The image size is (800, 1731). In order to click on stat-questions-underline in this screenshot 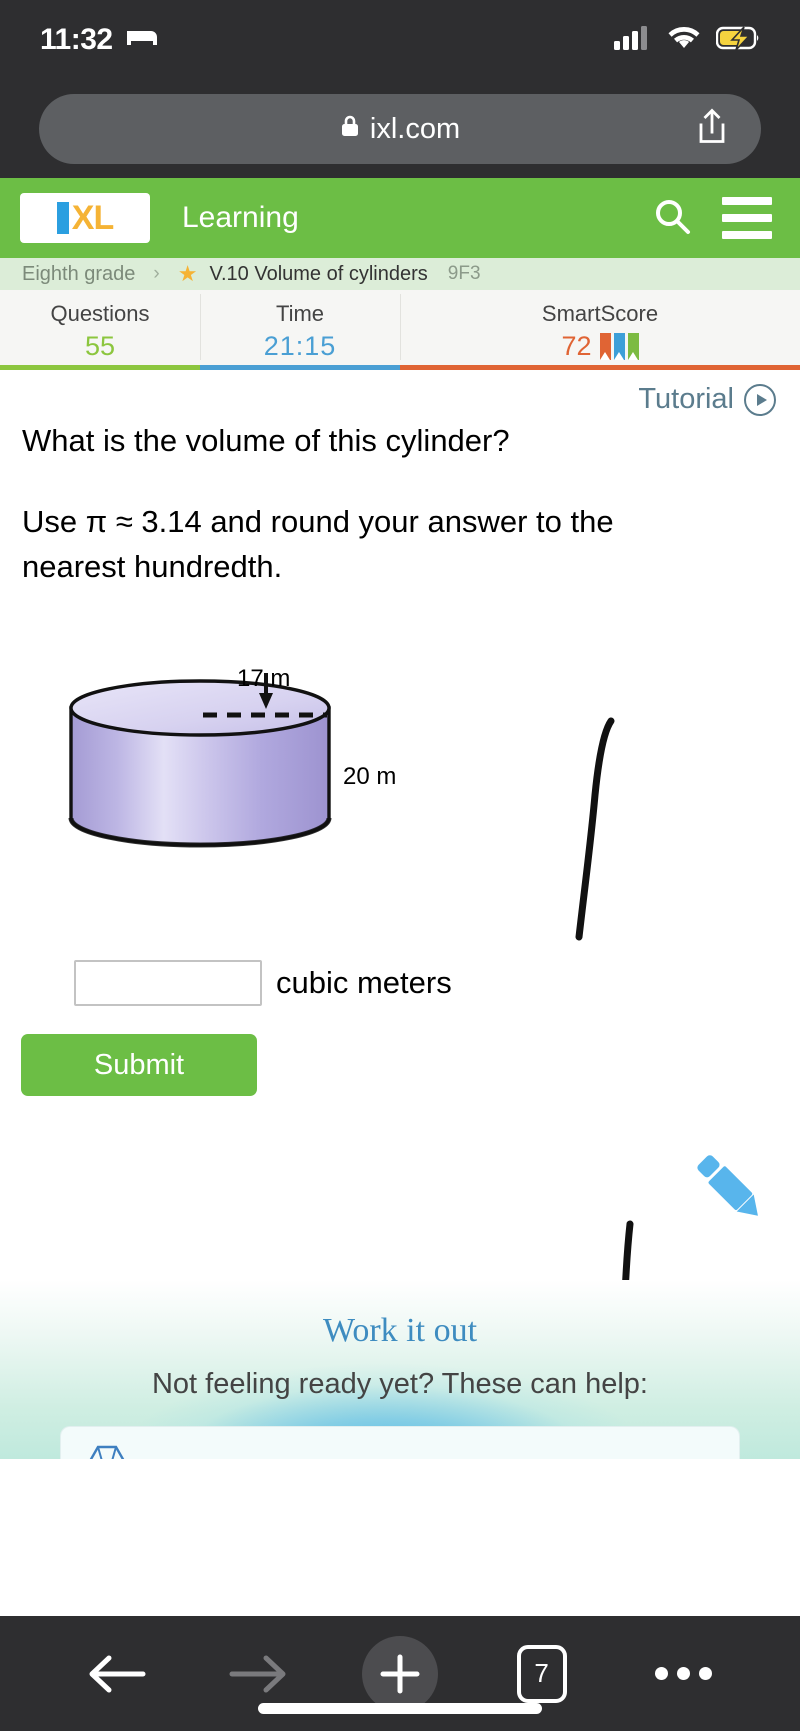, I will do `click(100, 367)`.